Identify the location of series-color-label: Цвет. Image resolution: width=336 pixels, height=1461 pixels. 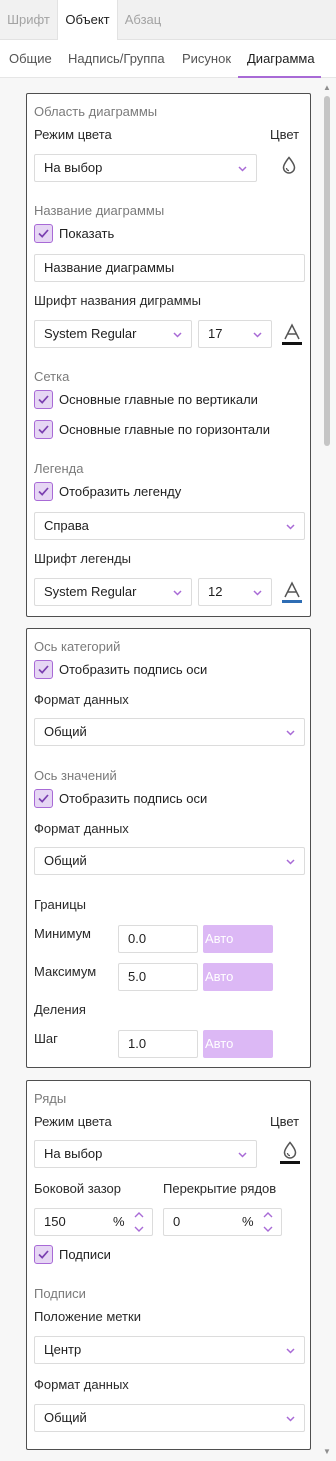
(285, 1121).